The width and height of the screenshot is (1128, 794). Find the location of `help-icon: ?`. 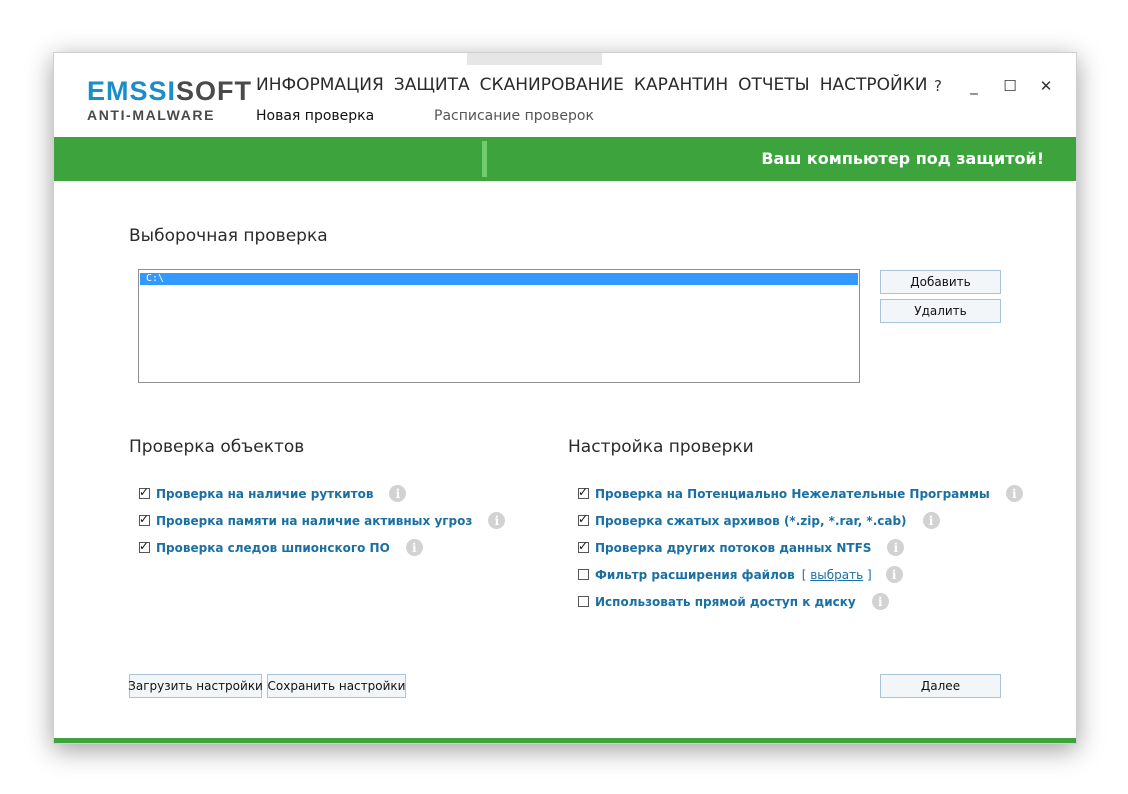

help-icon: ? is located at coordinates (938, 86).